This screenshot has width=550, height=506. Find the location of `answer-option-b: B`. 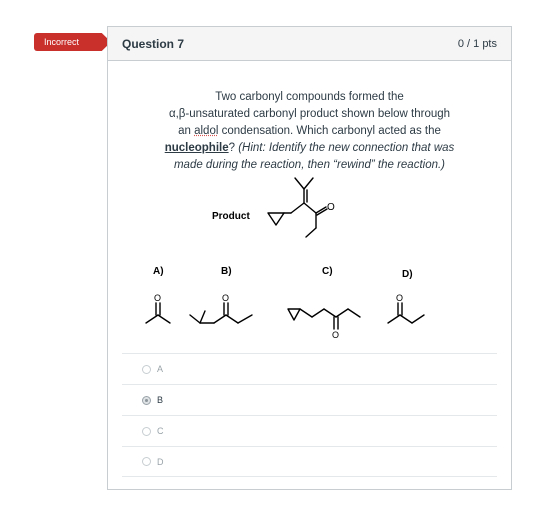

answer-option-b: B is located at coordinates (309, 399).